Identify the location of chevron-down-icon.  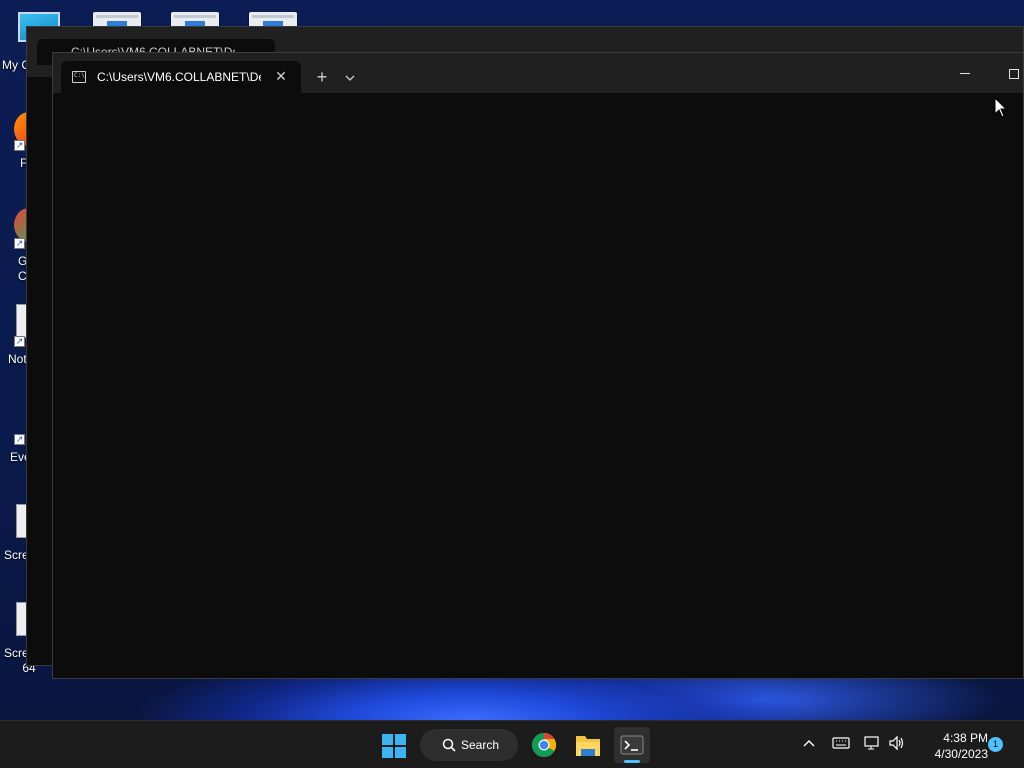
(350, 78).